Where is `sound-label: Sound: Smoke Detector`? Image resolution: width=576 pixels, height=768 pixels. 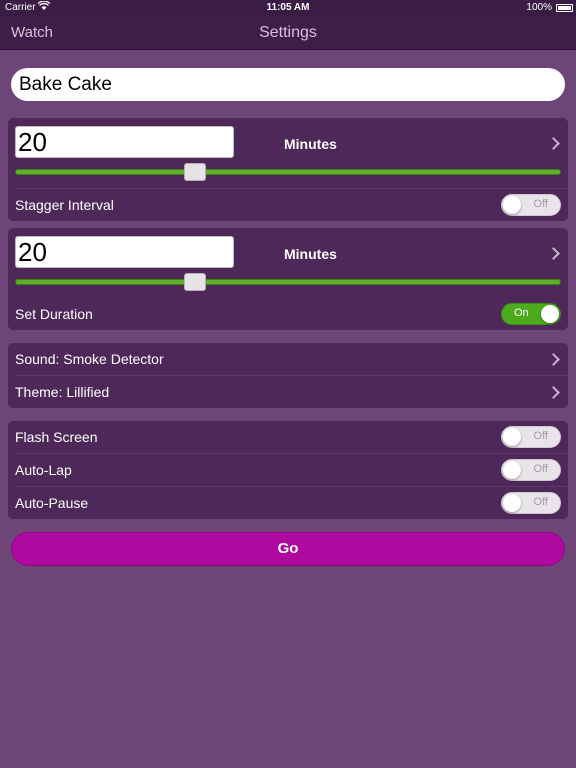
sound-label: Sound: Smoke Detector is located at coordinates (89, 359).